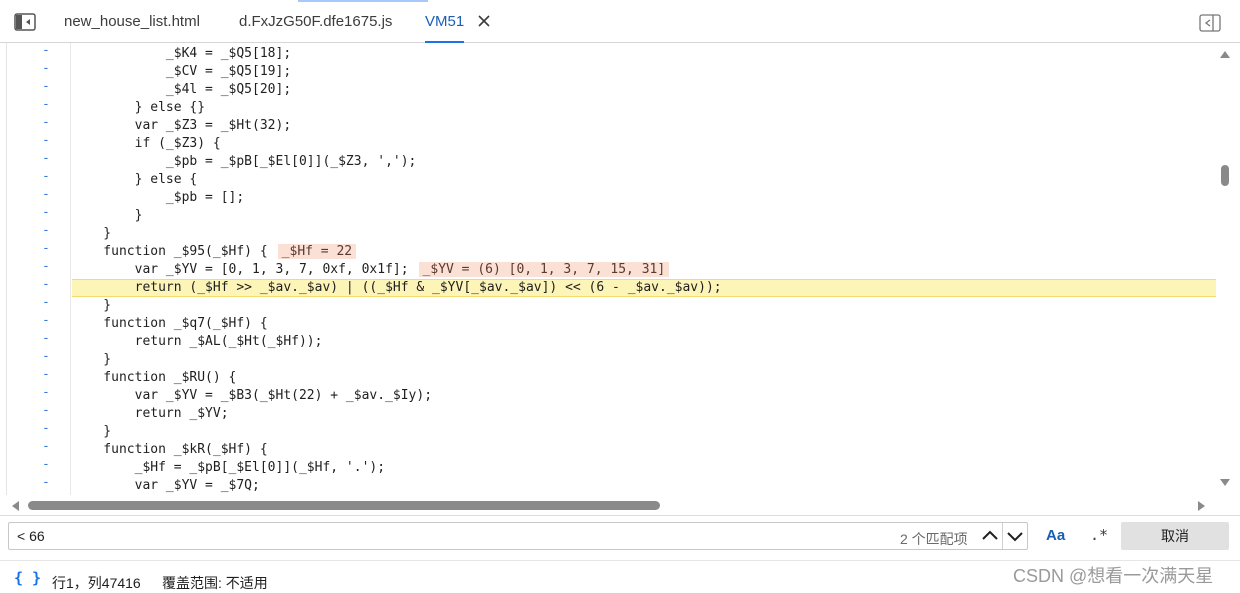 The height and width of the screenshot is (593, 1240). I want to click on code-line: var _$Z3 = _$Ht(32);, so click(644, 126).